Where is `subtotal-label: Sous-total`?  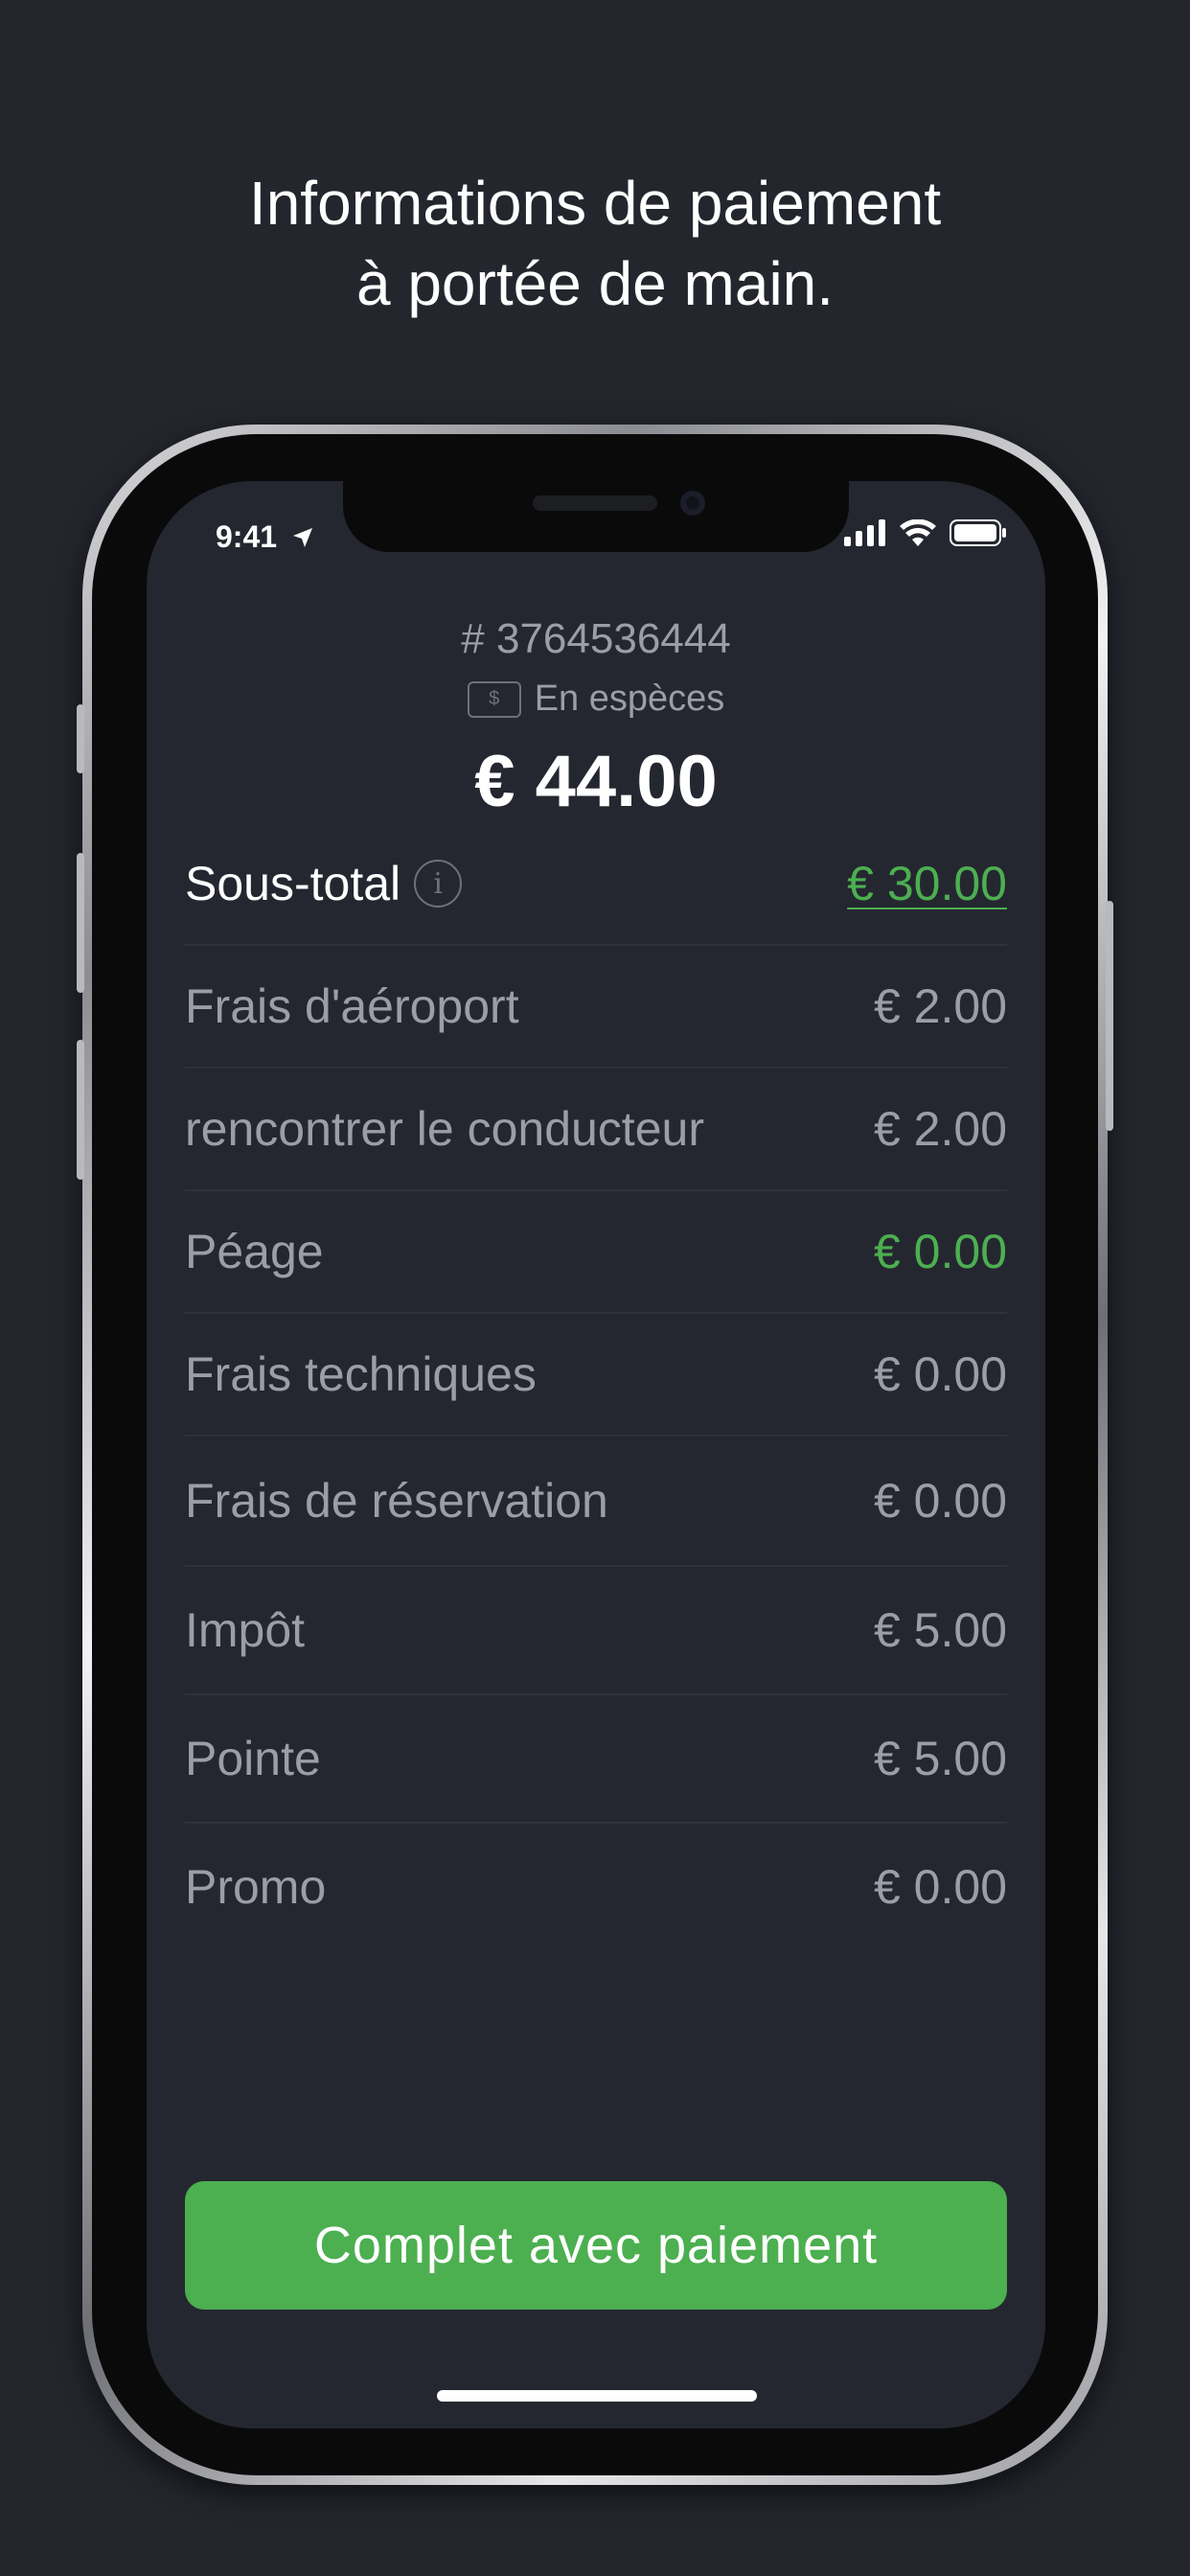 subtotal-label: Sous-total is located at coordinates (293, 883).